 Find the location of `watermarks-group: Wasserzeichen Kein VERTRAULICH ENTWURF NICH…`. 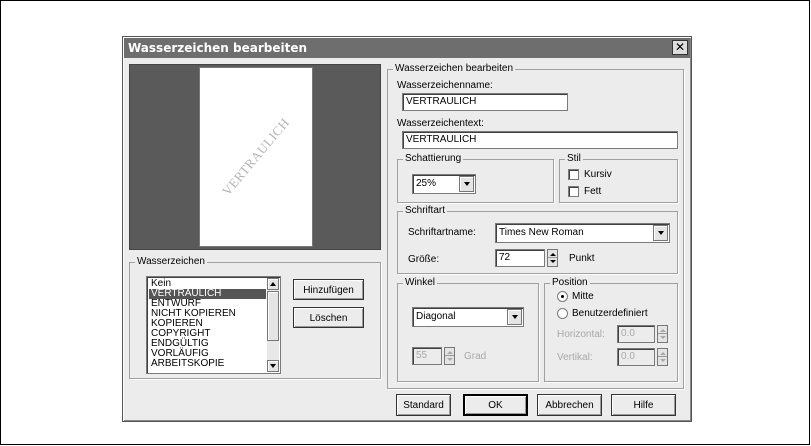

watermarks-group: Wasserzeichen Kein VERTRAULICH ENTWURF NICH… is located at coordinates (255, 317).